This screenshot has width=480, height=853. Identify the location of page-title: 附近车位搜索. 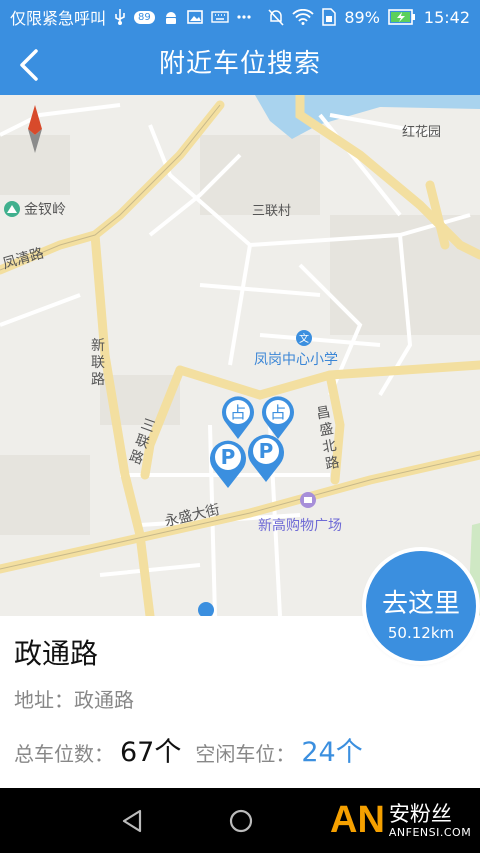
(239, 64).